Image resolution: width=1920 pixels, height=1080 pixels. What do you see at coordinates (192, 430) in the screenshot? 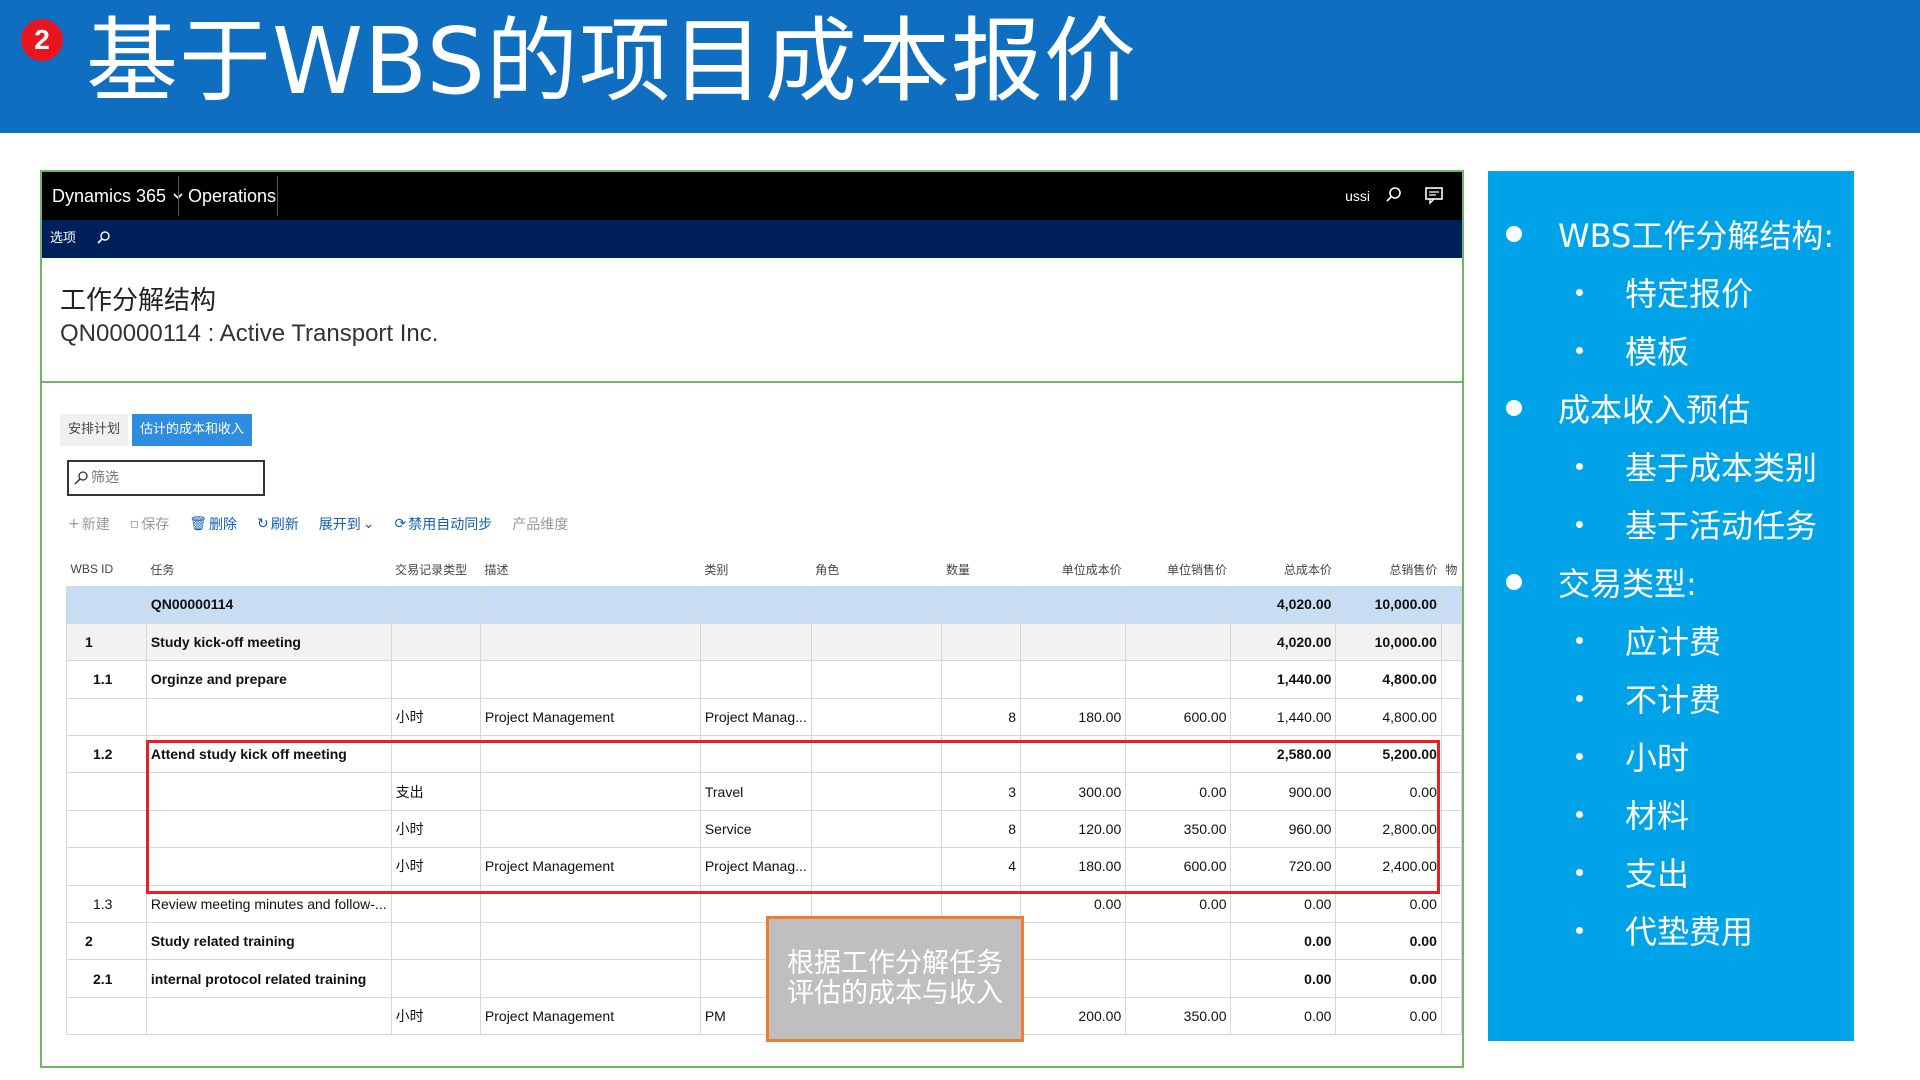
I see `tab-estimated-cost-revenue: 估计的成本和收入` at bounding box center [192, 430].